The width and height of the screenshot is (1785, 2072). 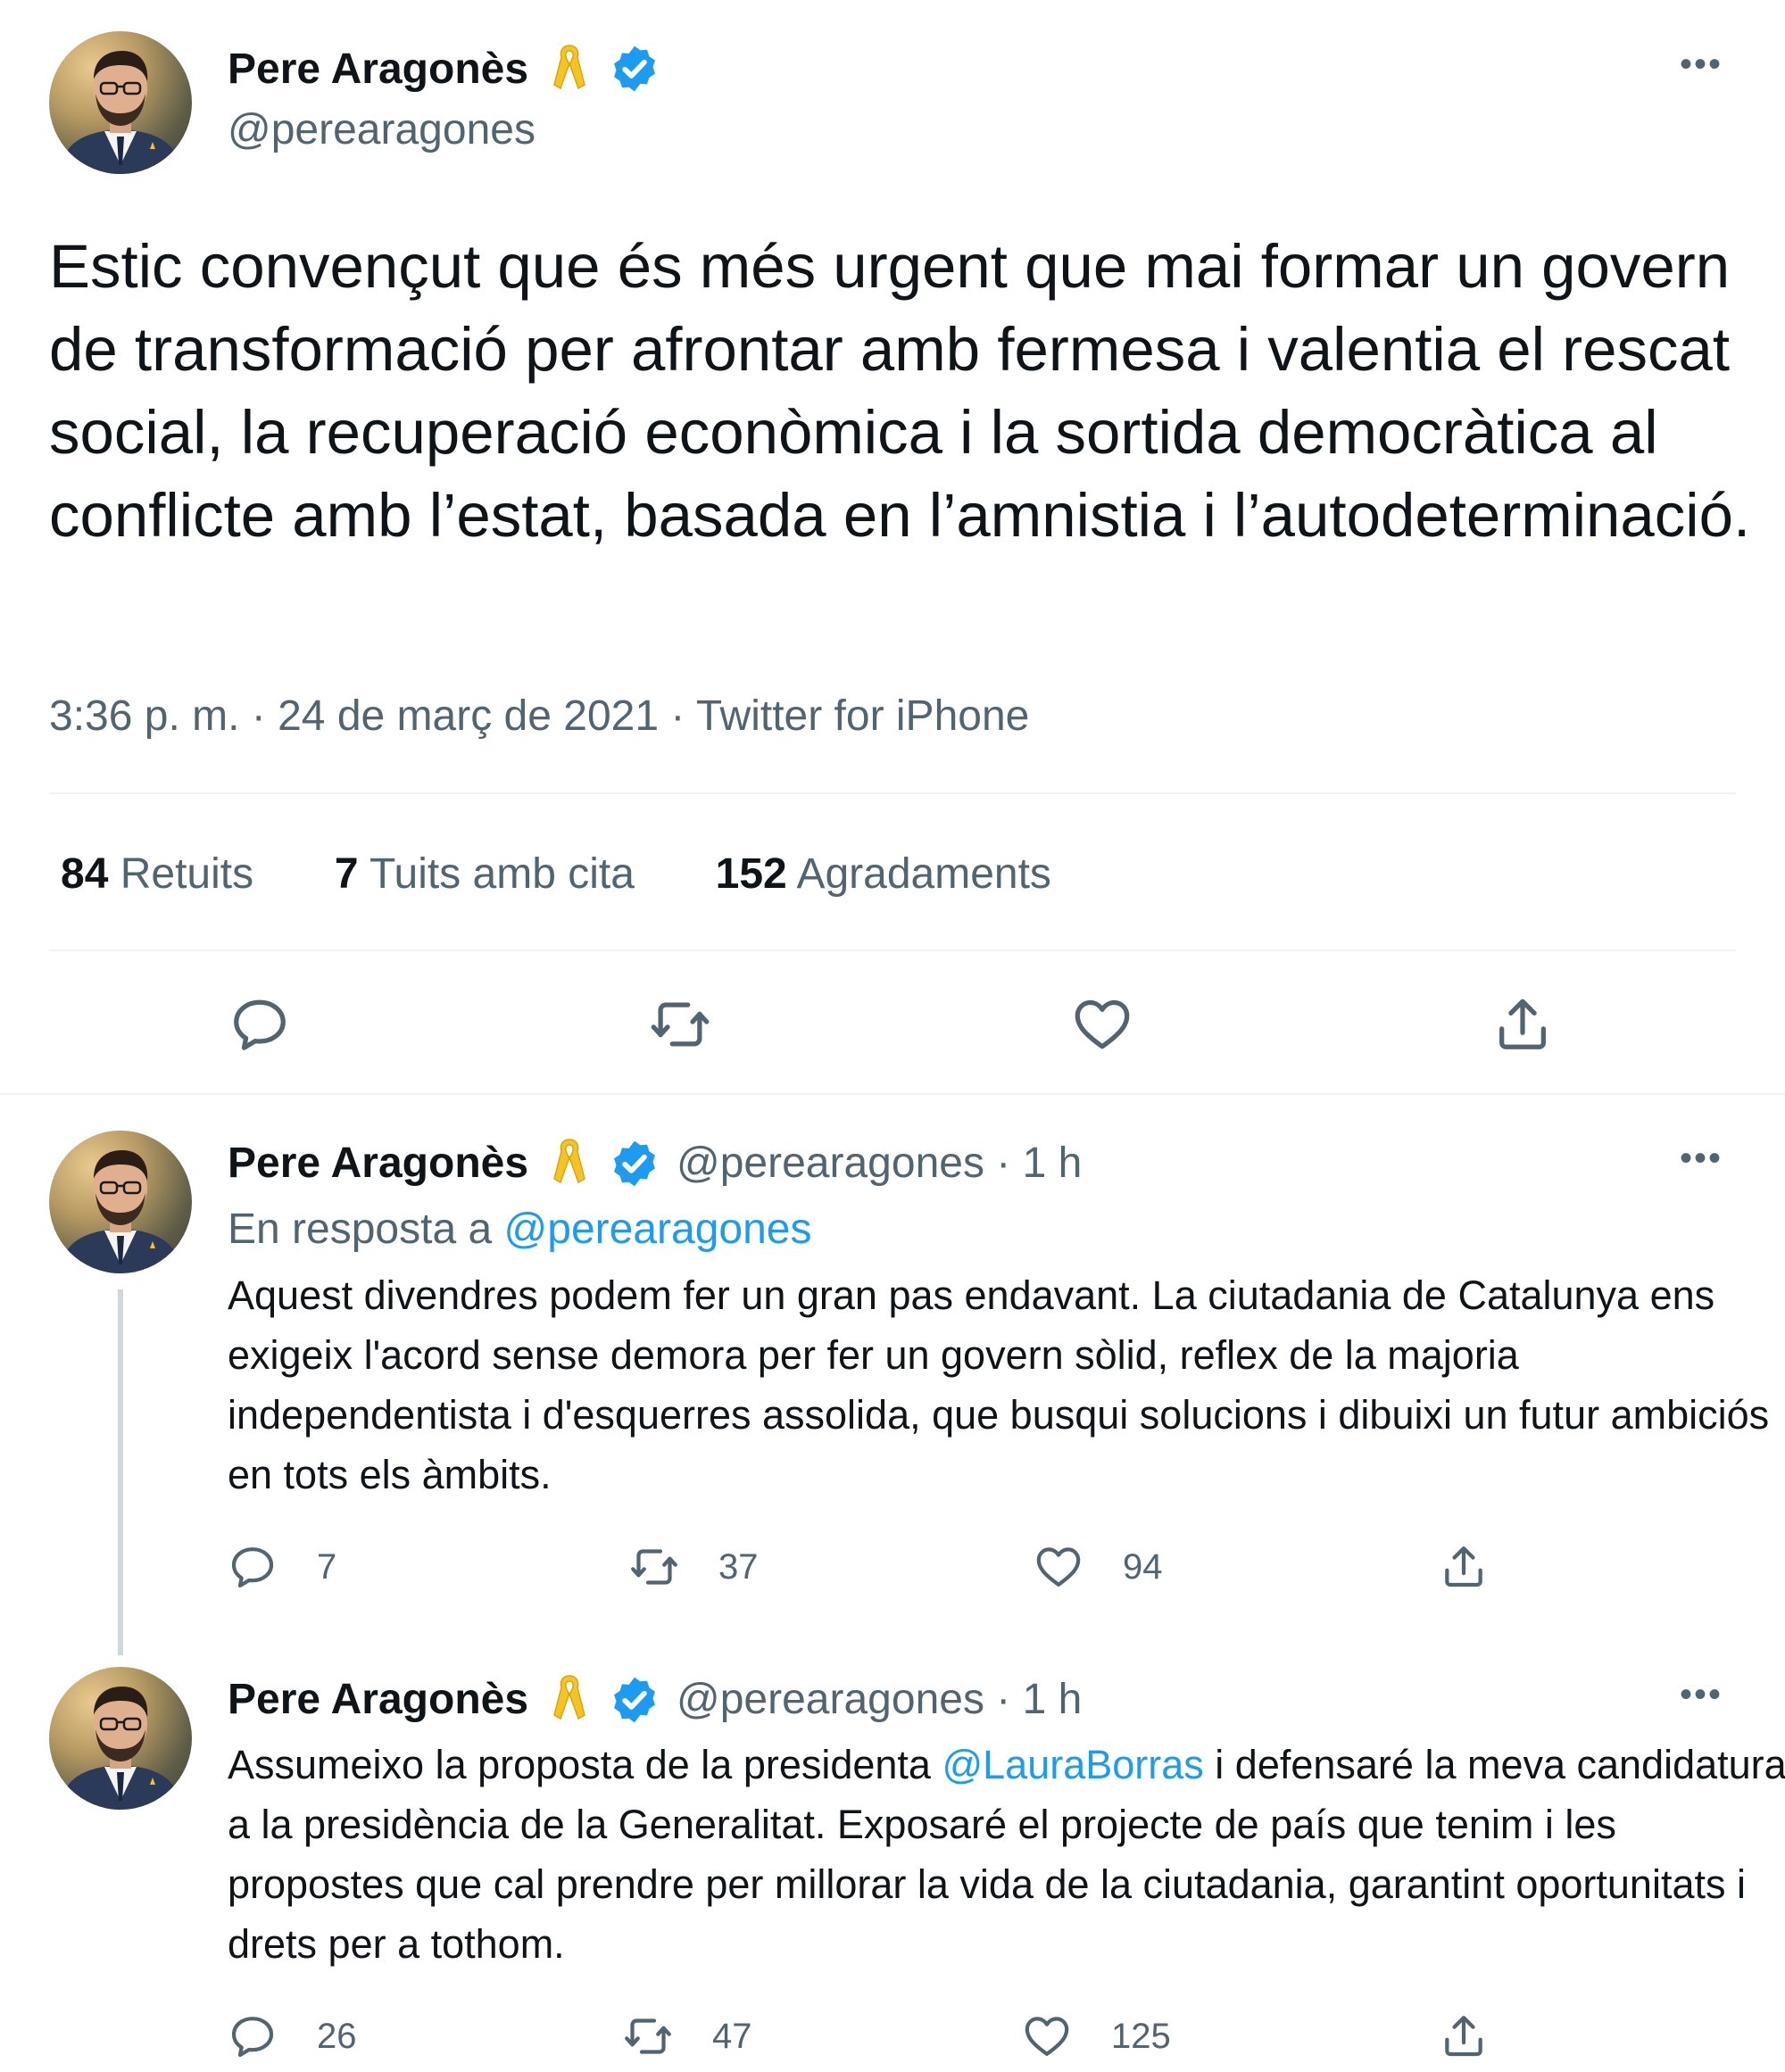 I want to click on likes-label: Agradaments, so click(x=923, y=874).